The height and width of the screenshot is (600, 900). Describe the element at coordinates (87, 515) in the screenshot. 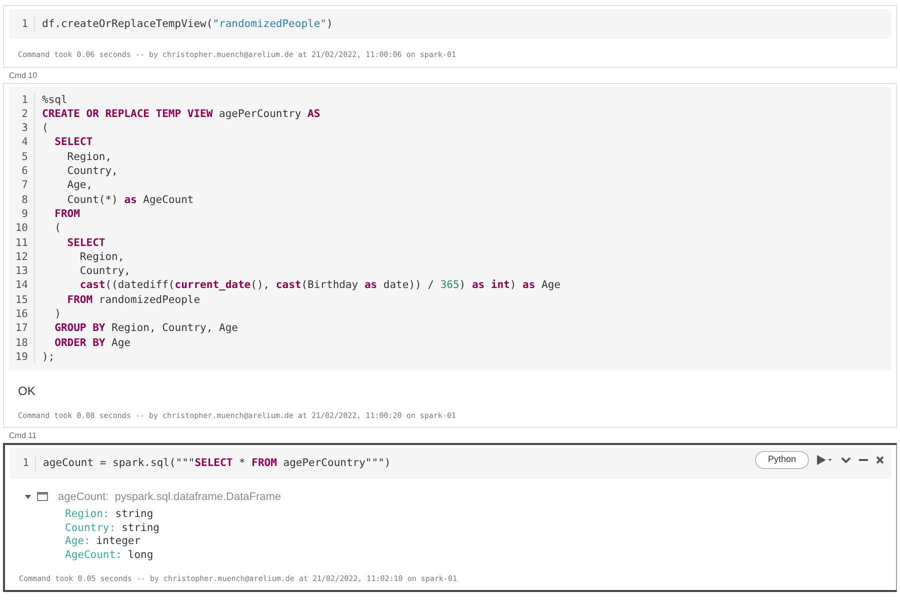

I see `field-name: Region:` at that location.